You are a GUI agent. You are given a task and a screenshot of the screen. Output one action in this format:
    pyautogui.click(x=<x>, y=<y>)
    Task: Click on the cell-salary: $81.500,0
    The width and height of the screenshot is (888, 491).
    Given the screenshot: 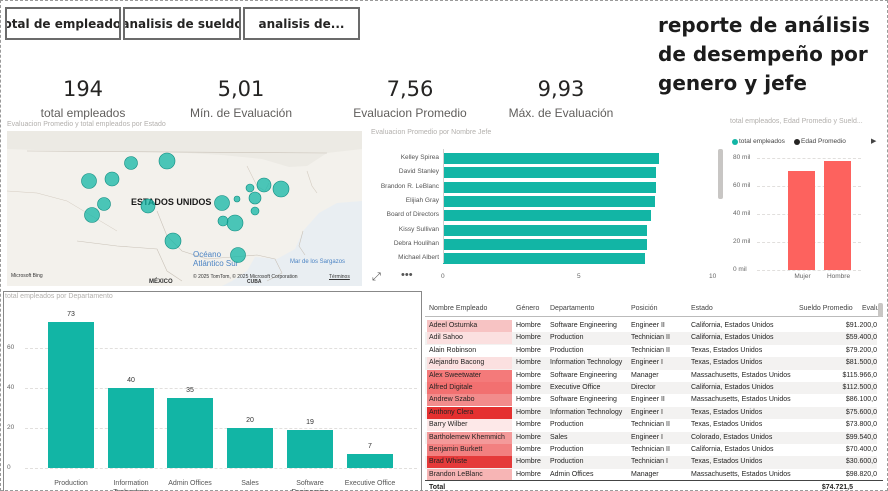 What is the action you would take?
    pyautogui.click(x=861, y=363)
    